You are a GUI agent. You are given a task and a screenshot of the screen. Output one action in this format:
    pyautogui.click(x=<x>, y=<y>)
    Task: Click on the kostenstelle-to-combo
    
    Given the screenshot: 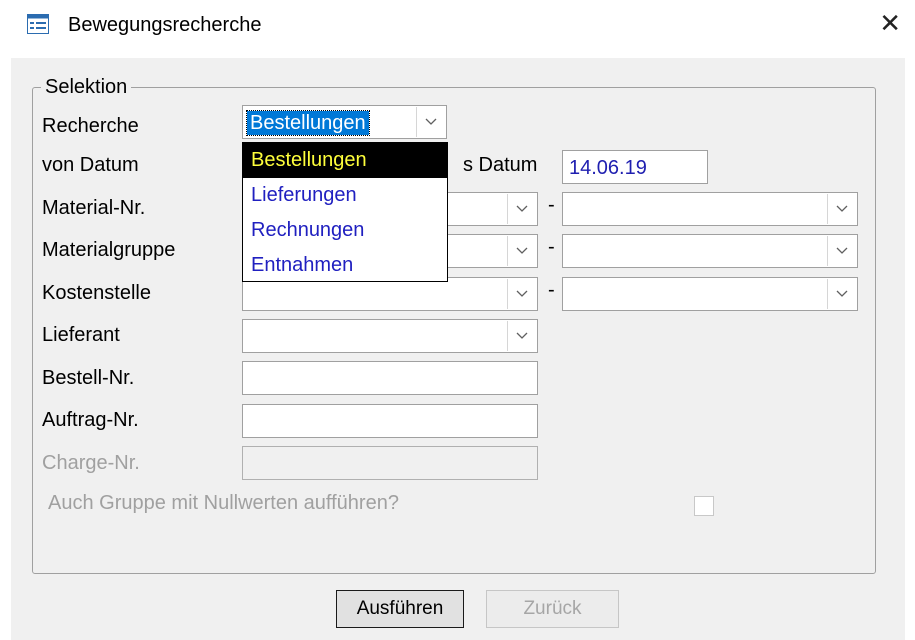 What is the action you would take?
    pyautogui.click(x=710, y=294)
    